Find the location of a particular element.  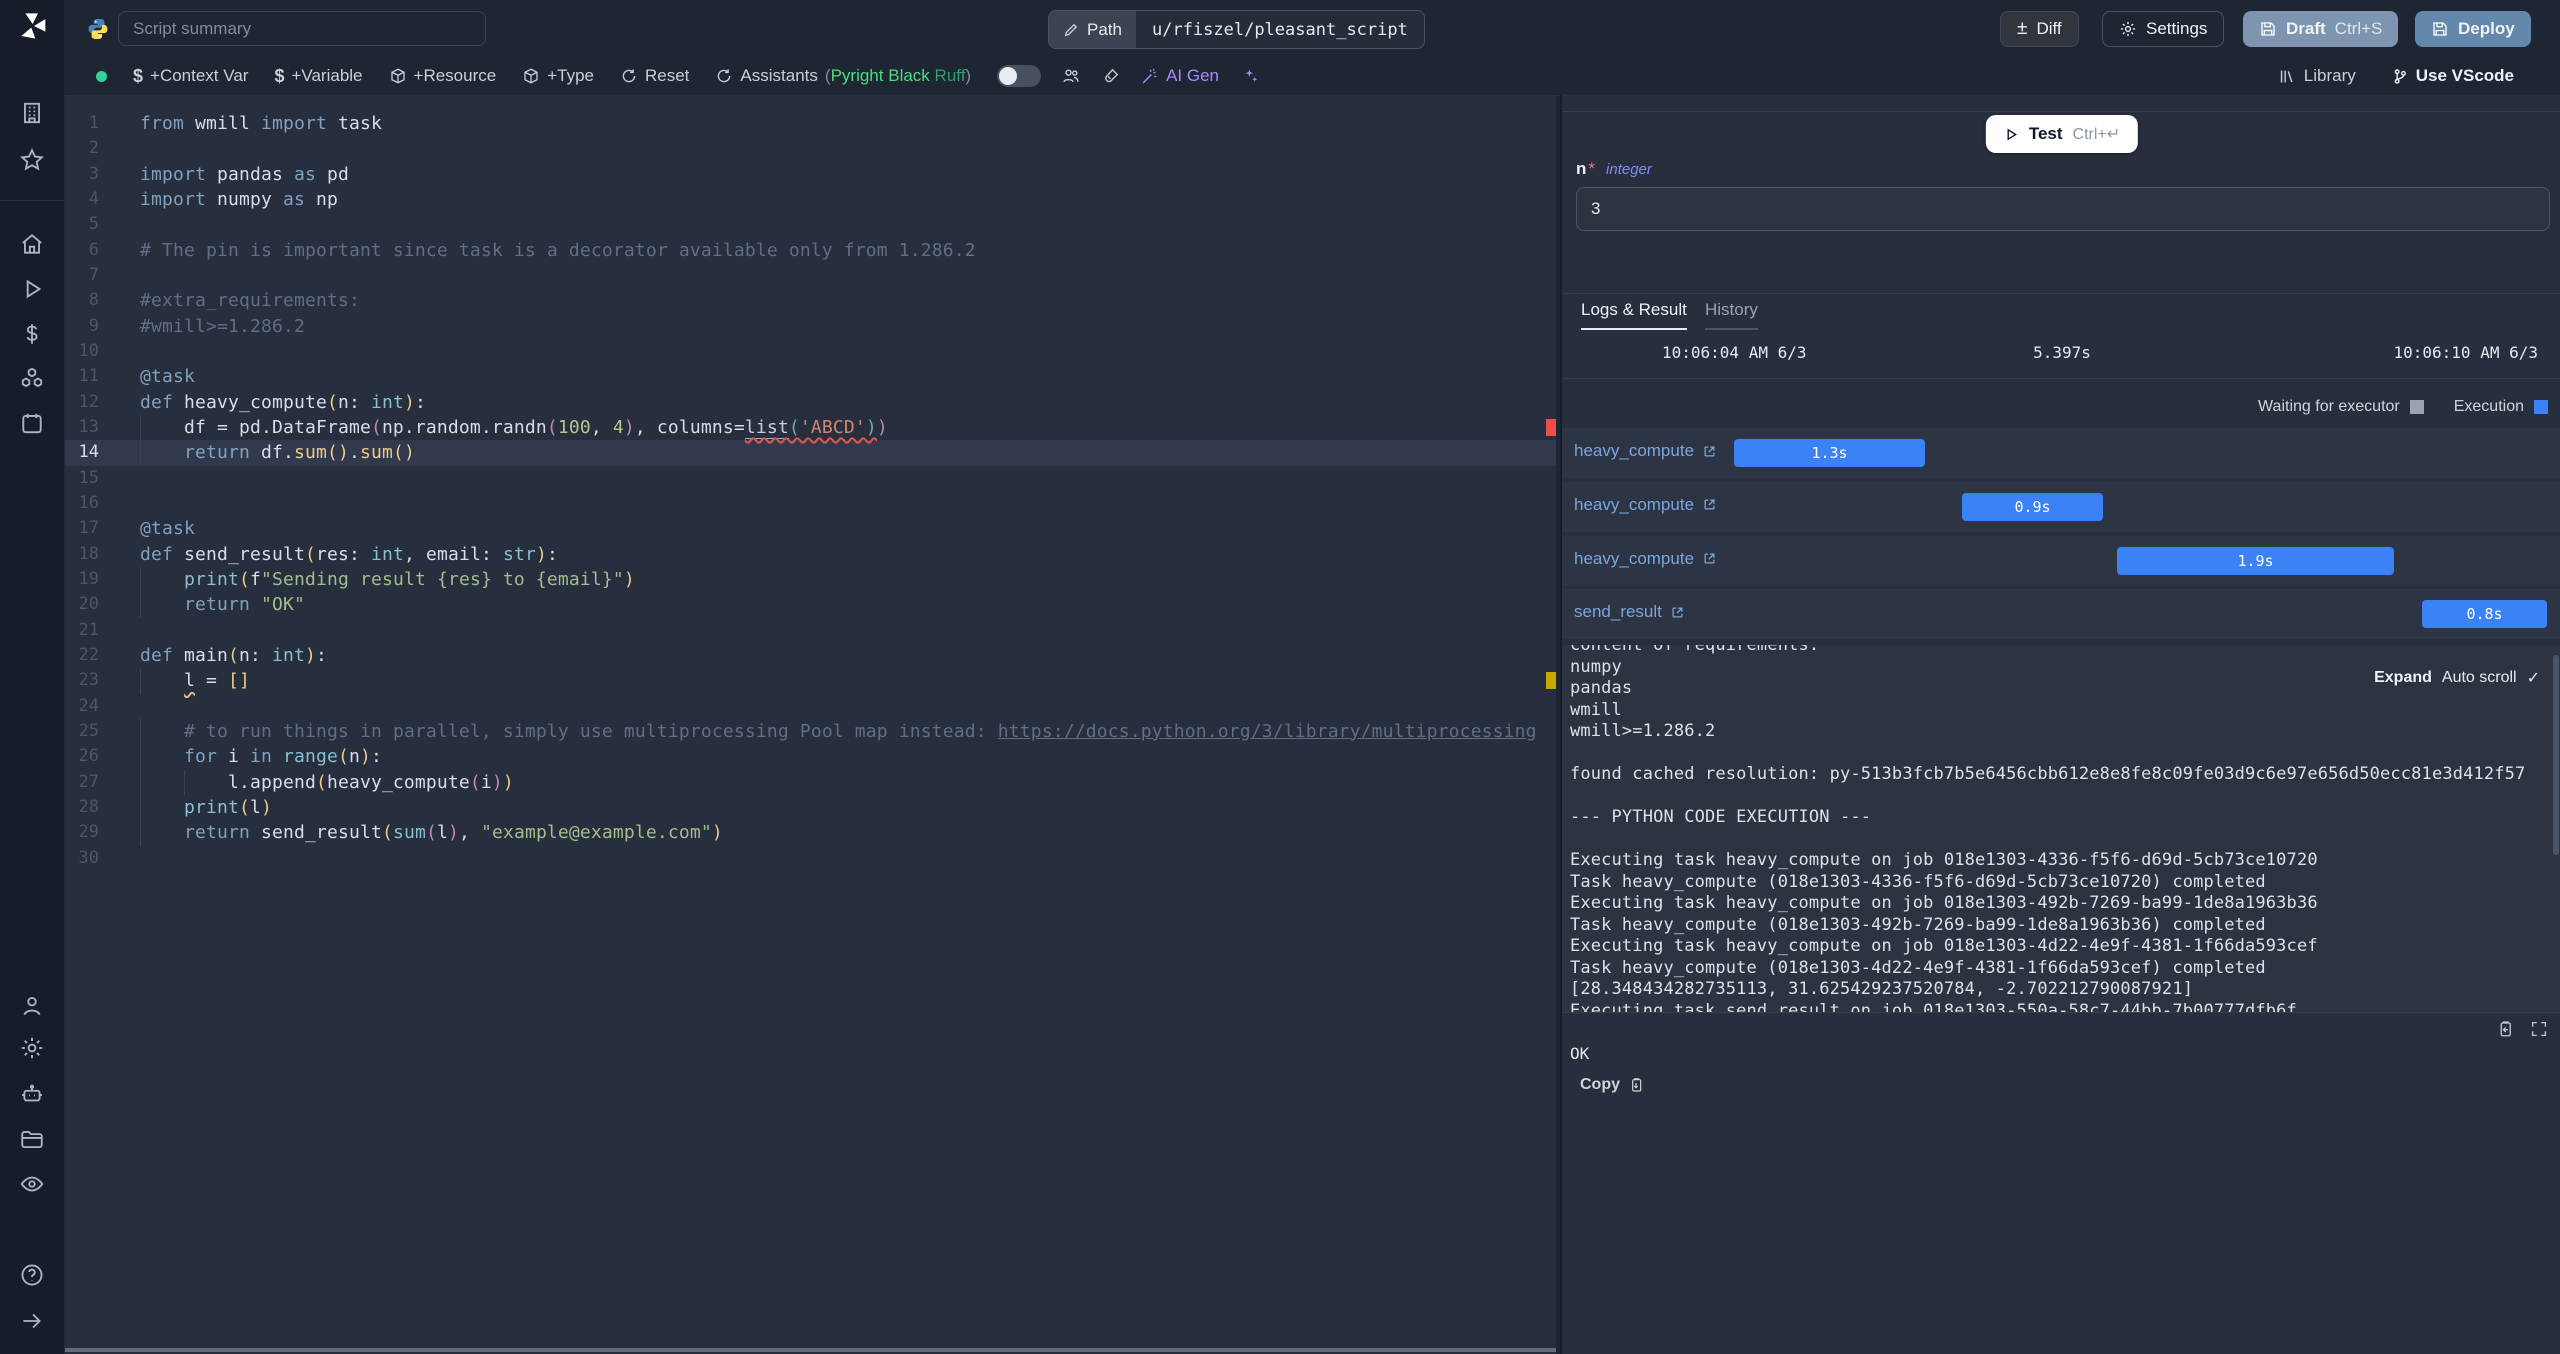

magic-wand-icon is located at coordinates (1149, 76).